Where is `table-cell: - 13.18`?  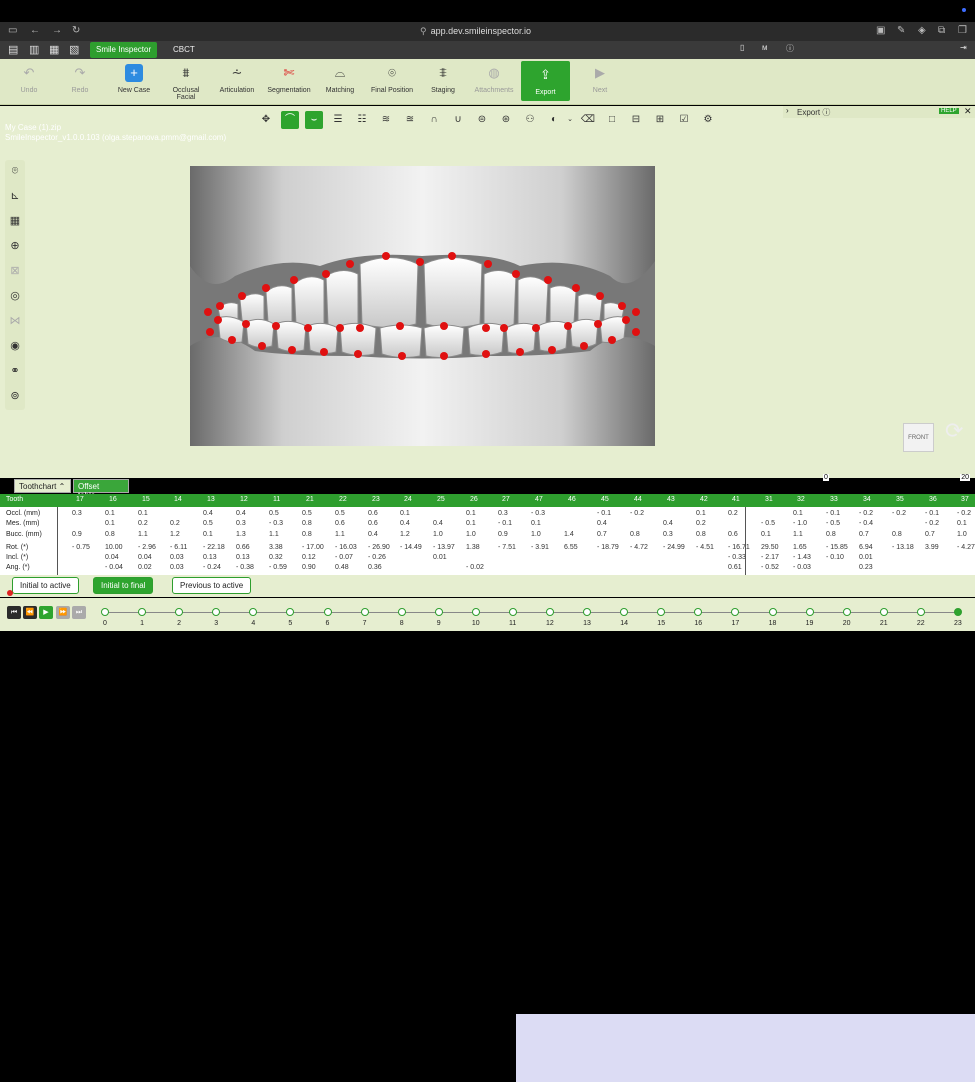 table-cell: - 13.18 is located at coordinates (903, 547).